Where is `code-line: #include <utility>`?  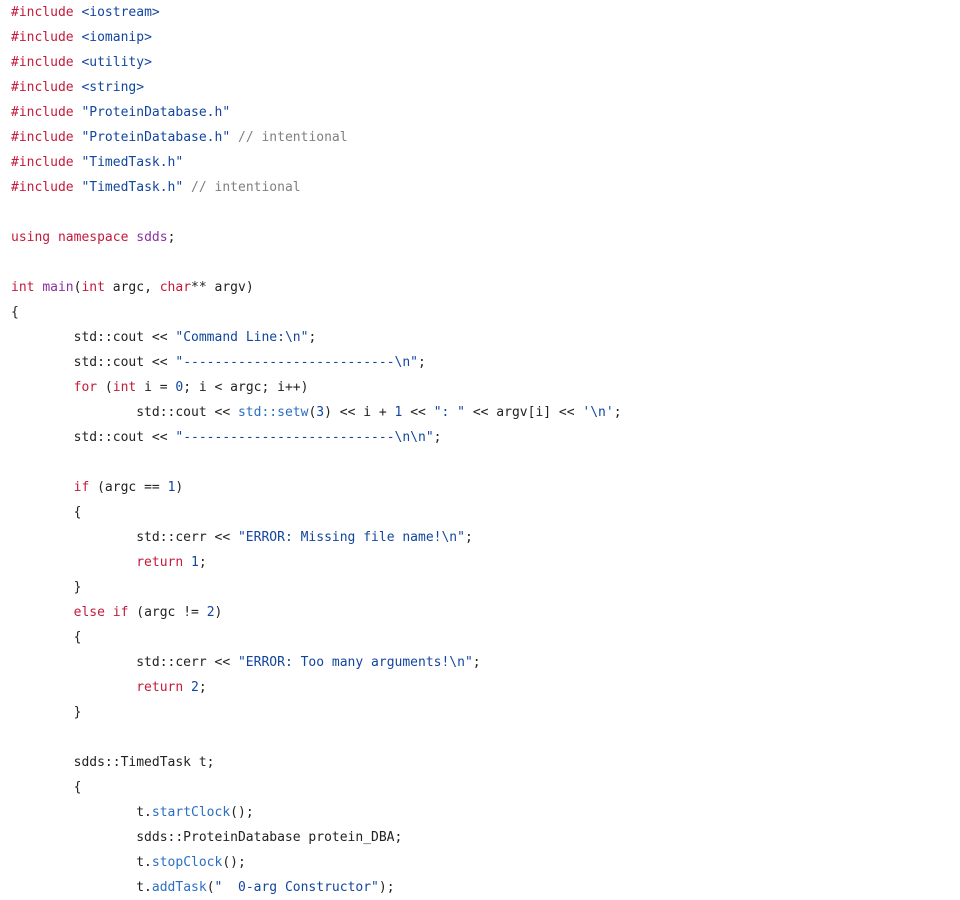 code-line: #include <utility> is located at coordinates (485, 62).